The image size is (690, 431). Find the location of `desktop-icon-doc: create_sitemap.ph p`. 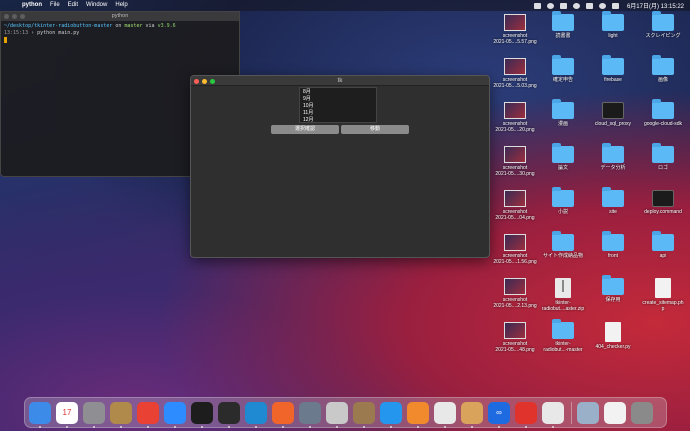

desktop-icon-doc: create_sitemap.ph p is located at coordinates (663, 295).